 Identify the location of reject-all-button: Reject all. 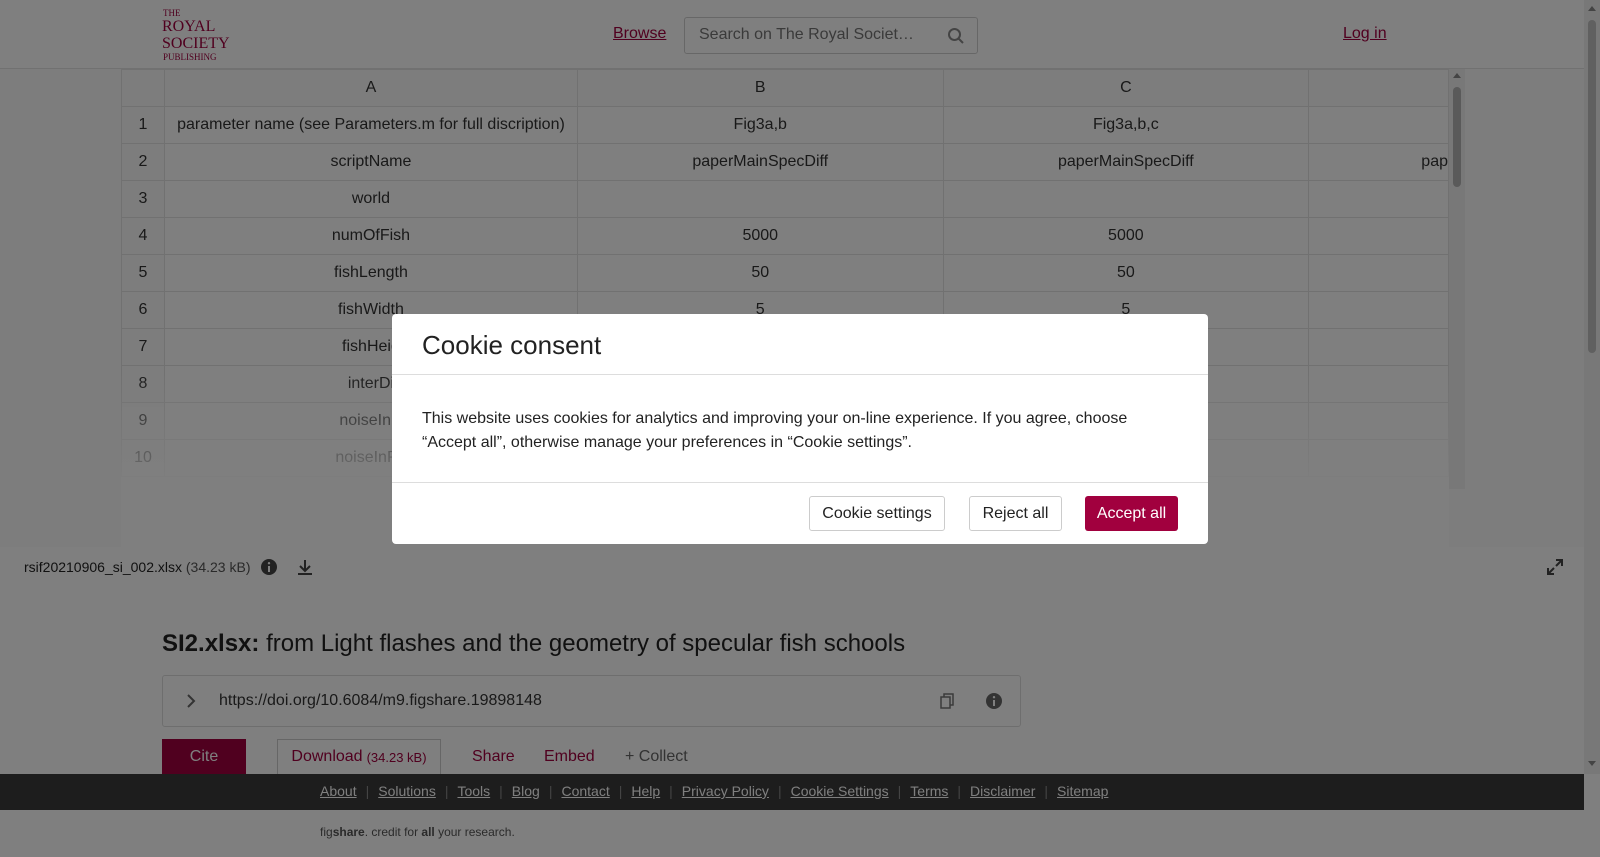
(1015, 513).